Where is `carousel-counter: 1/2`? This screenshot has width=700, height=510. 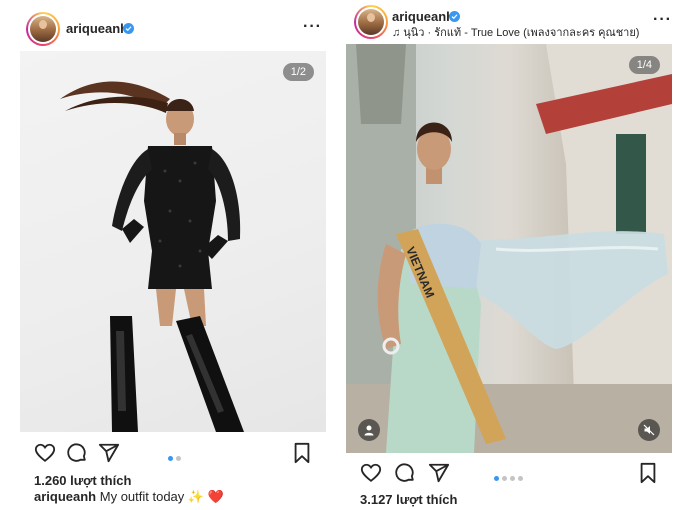
carousel-counter: 1/2 is located at coordinates (298, 72).